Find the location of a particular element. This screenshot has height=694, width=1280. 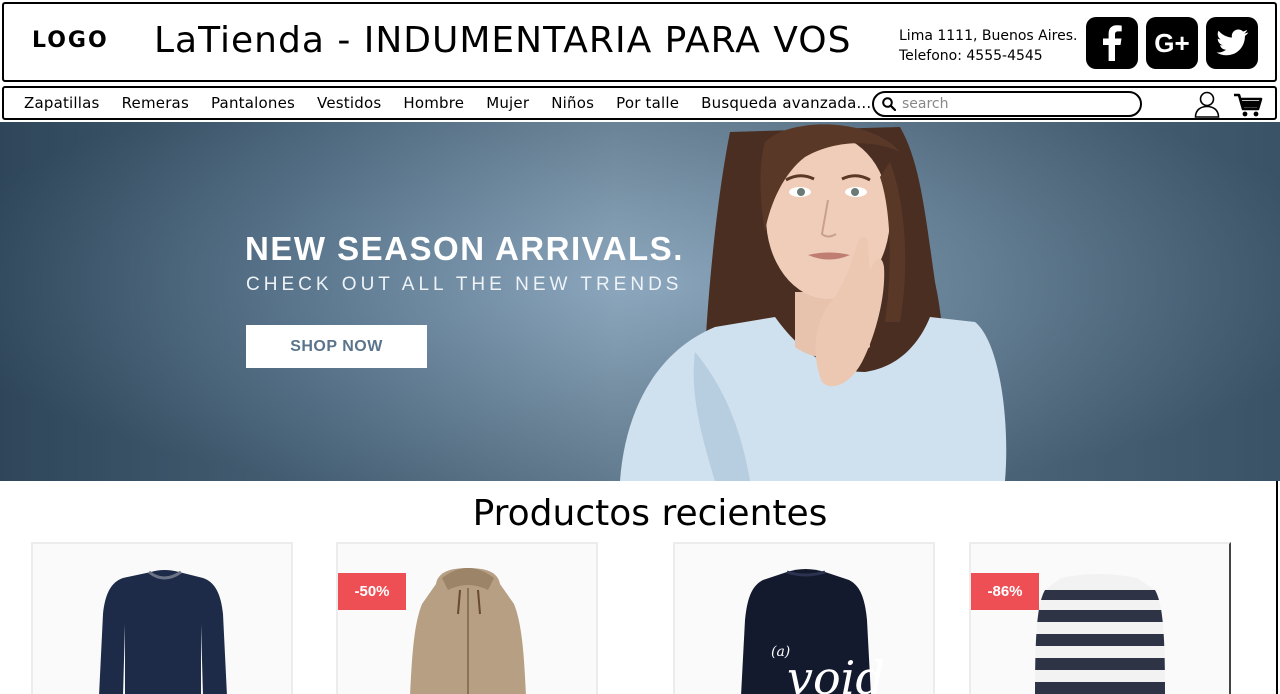

user-icon is located at coordinates (1207, 104).